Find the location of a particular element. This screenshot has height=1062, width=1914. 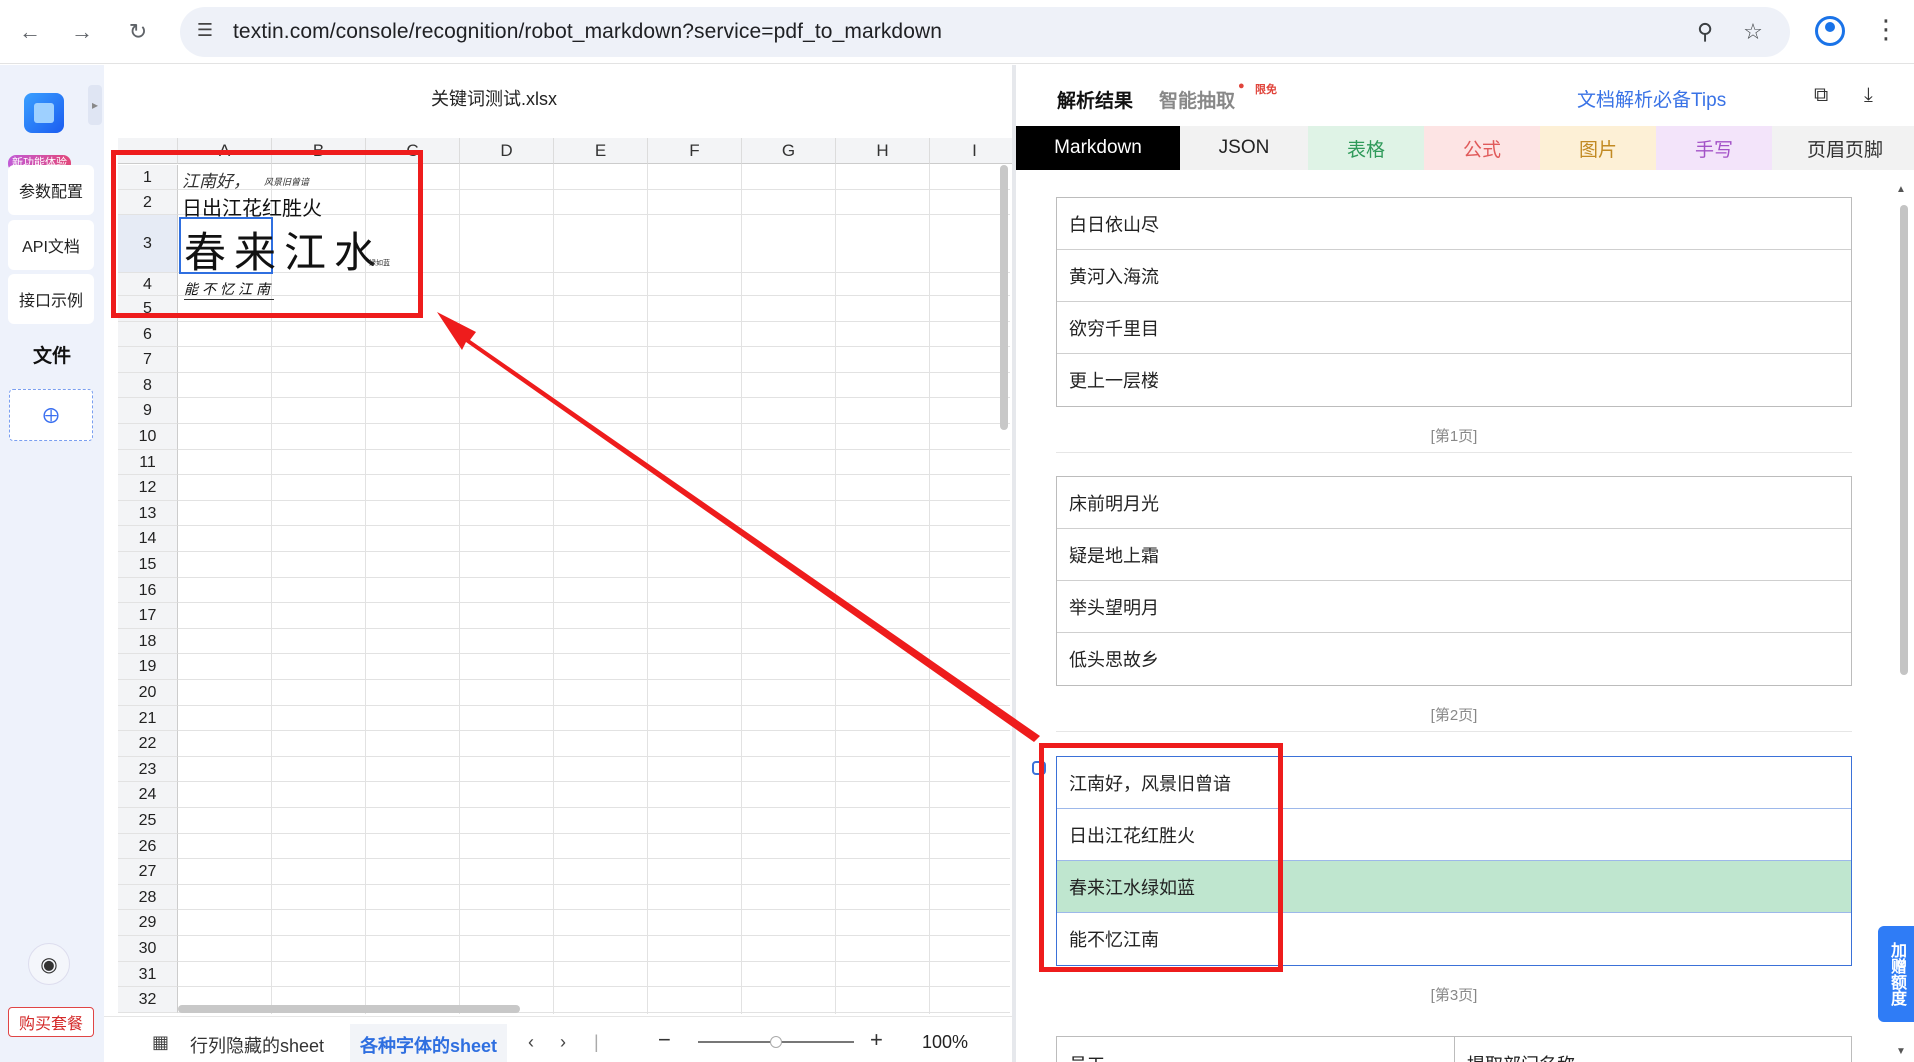

annotation-arrow is located at coordinates (738, 527).